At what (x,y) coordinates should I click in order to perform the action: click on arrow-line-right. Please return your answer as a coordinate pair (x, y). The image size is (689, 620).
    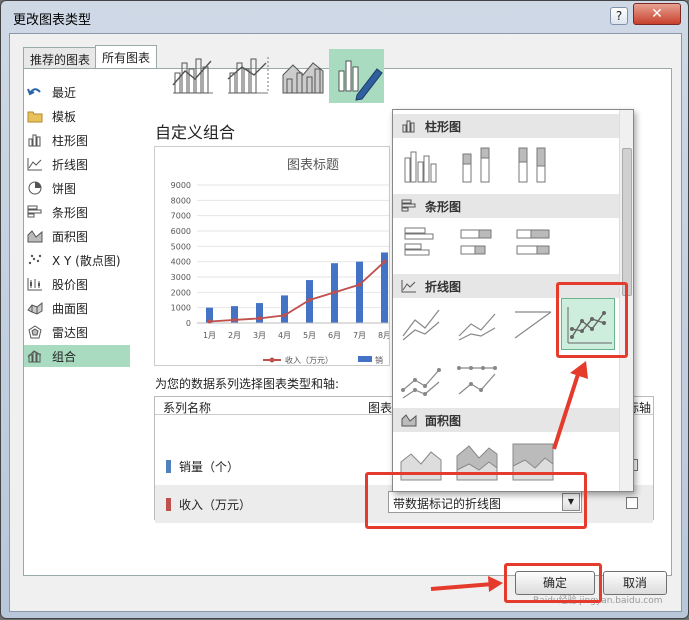
    Looking at the image, I should click on (462, 586).